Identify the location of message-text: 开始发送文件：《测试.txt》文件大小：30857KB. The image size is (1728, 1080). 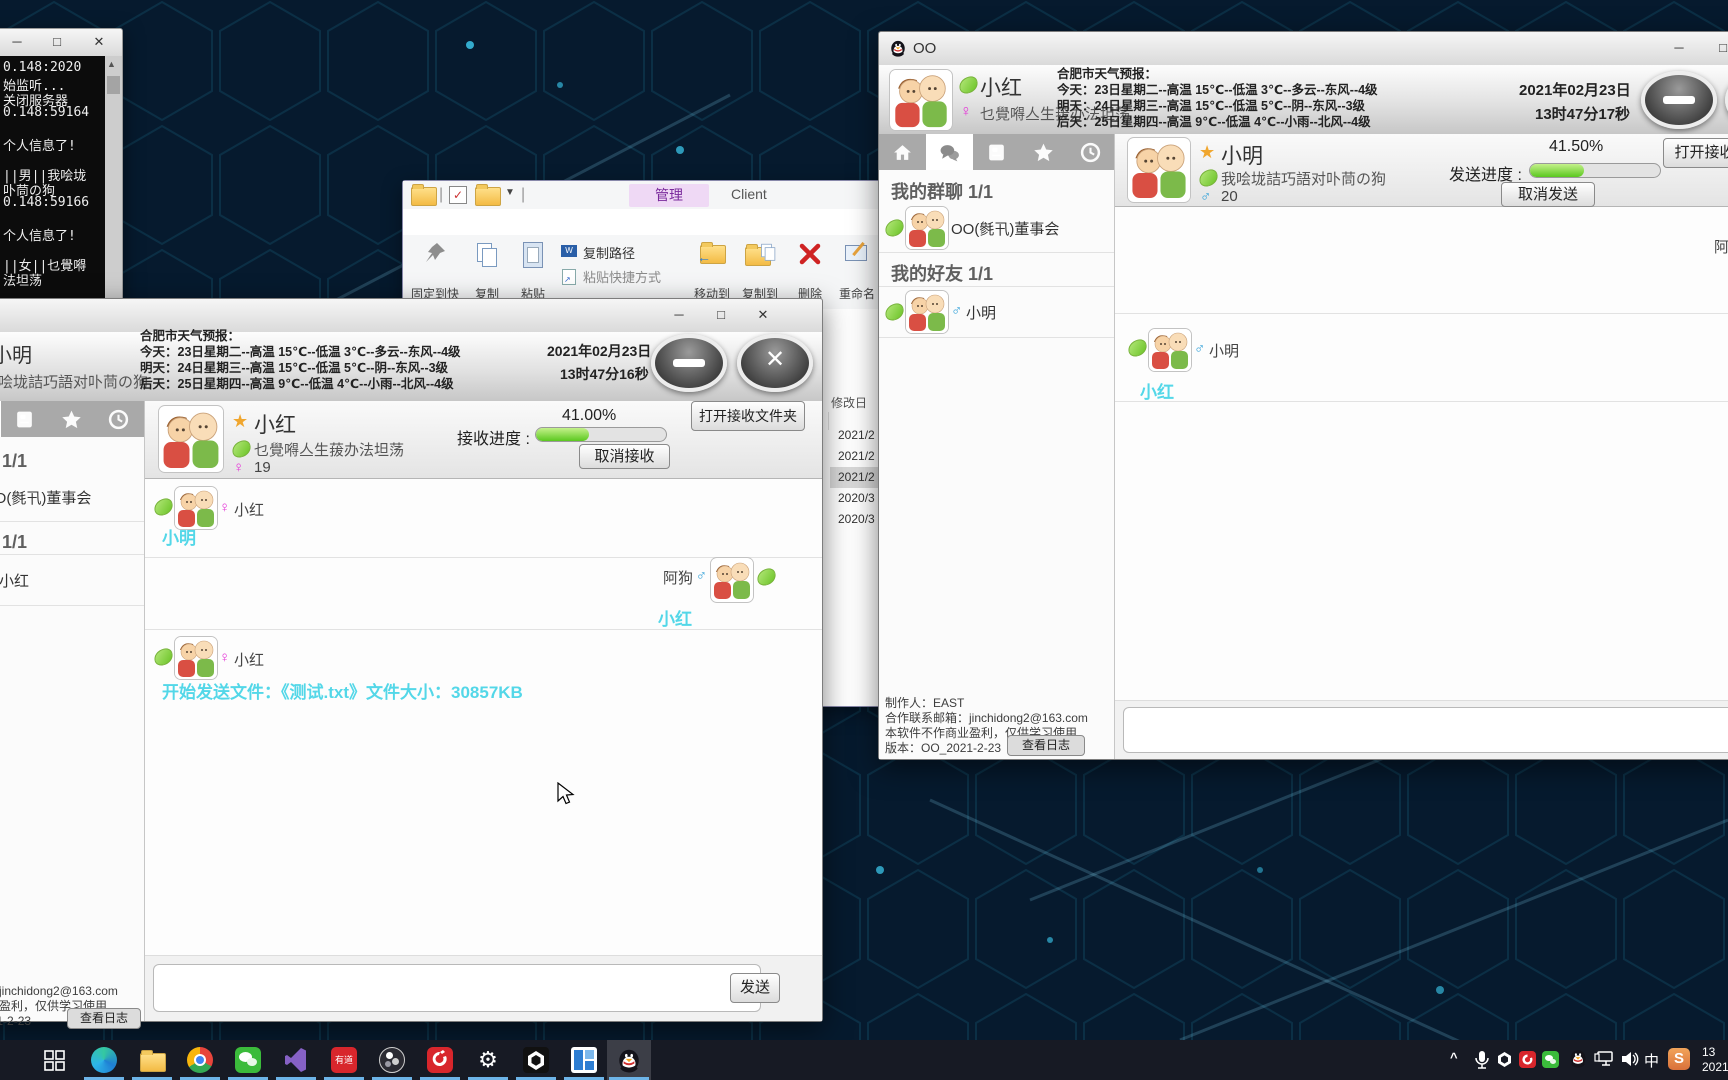
(342, 692).